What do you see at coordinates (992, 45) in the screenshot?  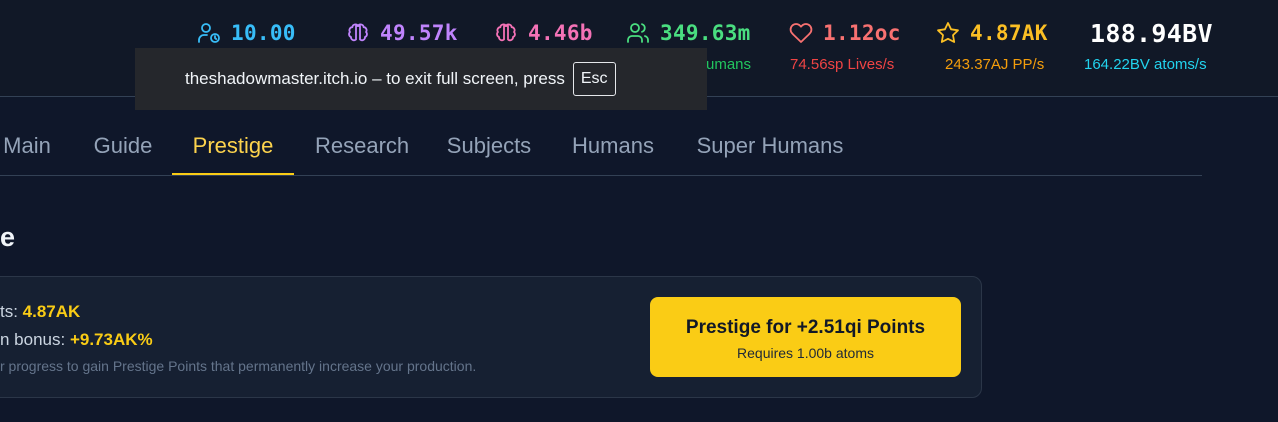 I see `stat-prestige-points: 4.87AK 243.37AJ PP/s` at bounding box center [992, 45].